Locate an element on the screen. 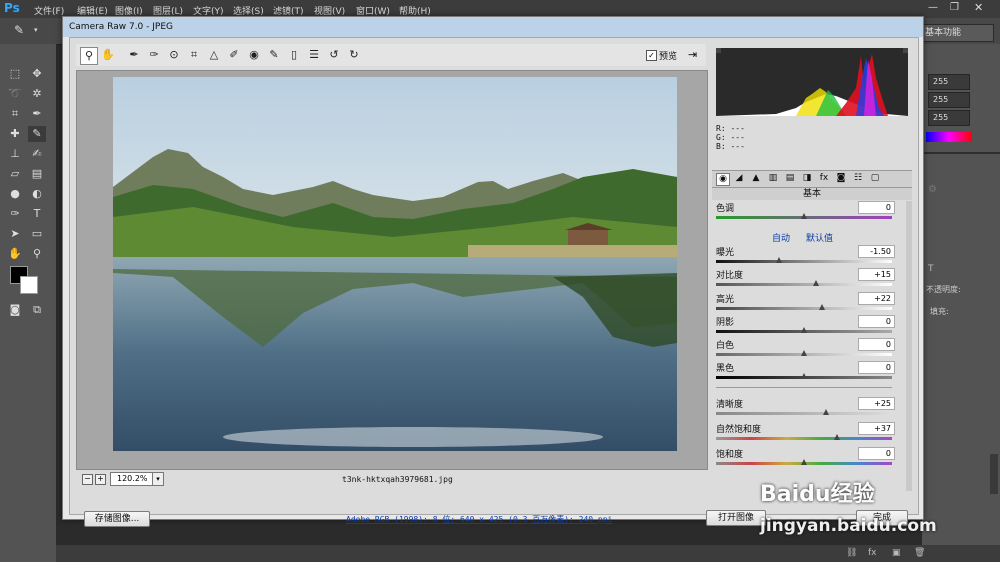 The height and width of the screenshot is (562, 1000). tab-camera-calibration-icon: ◙ is located at coordinates (841, 178).